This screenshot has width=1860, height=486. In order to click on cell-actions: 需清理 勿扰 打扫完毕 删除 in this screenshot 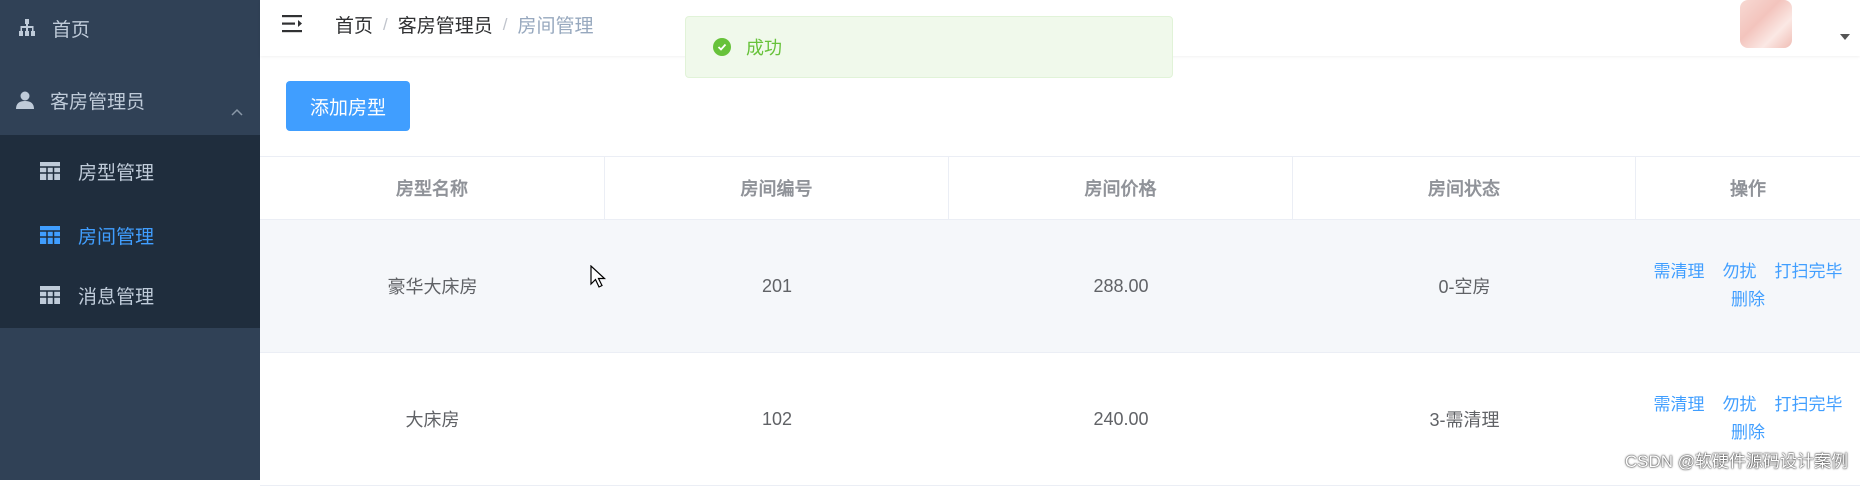, I will do `click(1748, 286)`.